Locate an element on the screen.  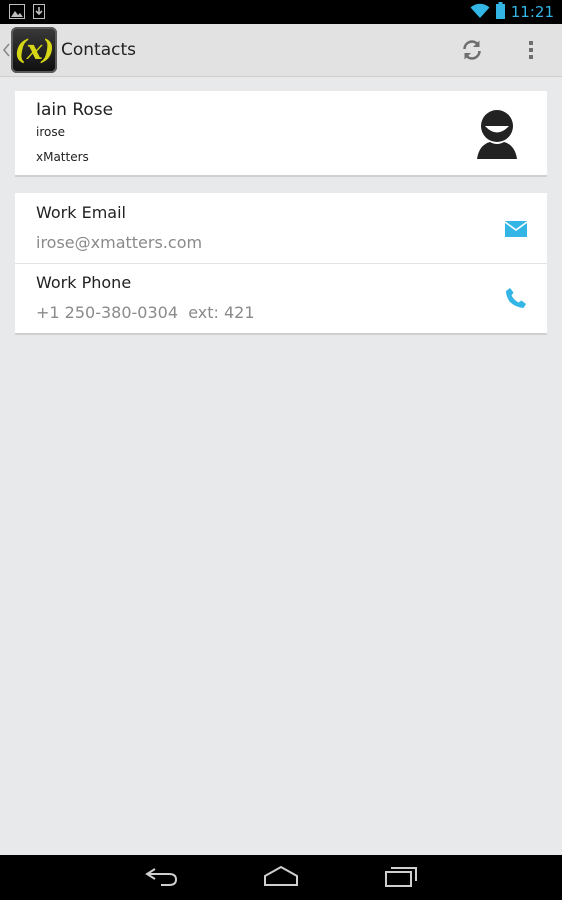
action-bar: (x) Contacts is located at coordinates (281, 50).